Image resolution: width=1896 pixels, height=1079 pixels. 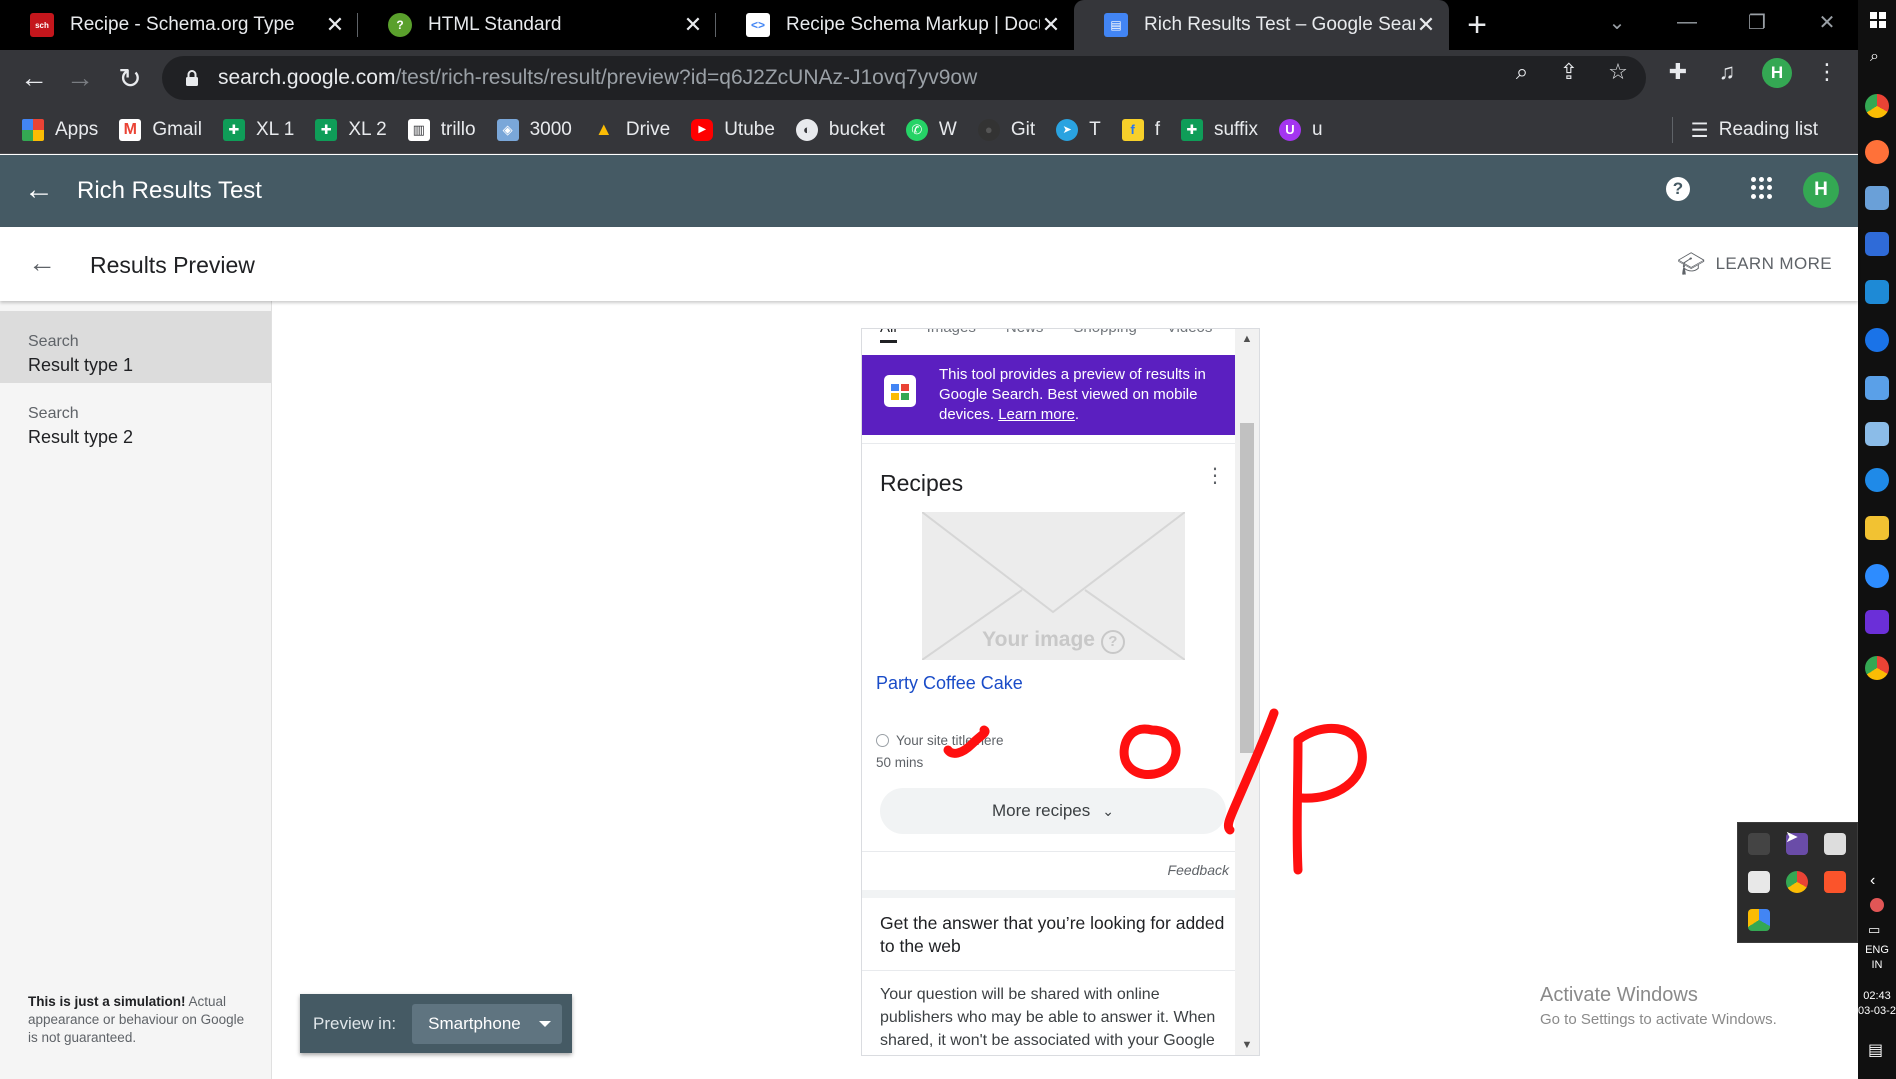 I want to click on reload-button: ↻, so click(x=130, y=78).